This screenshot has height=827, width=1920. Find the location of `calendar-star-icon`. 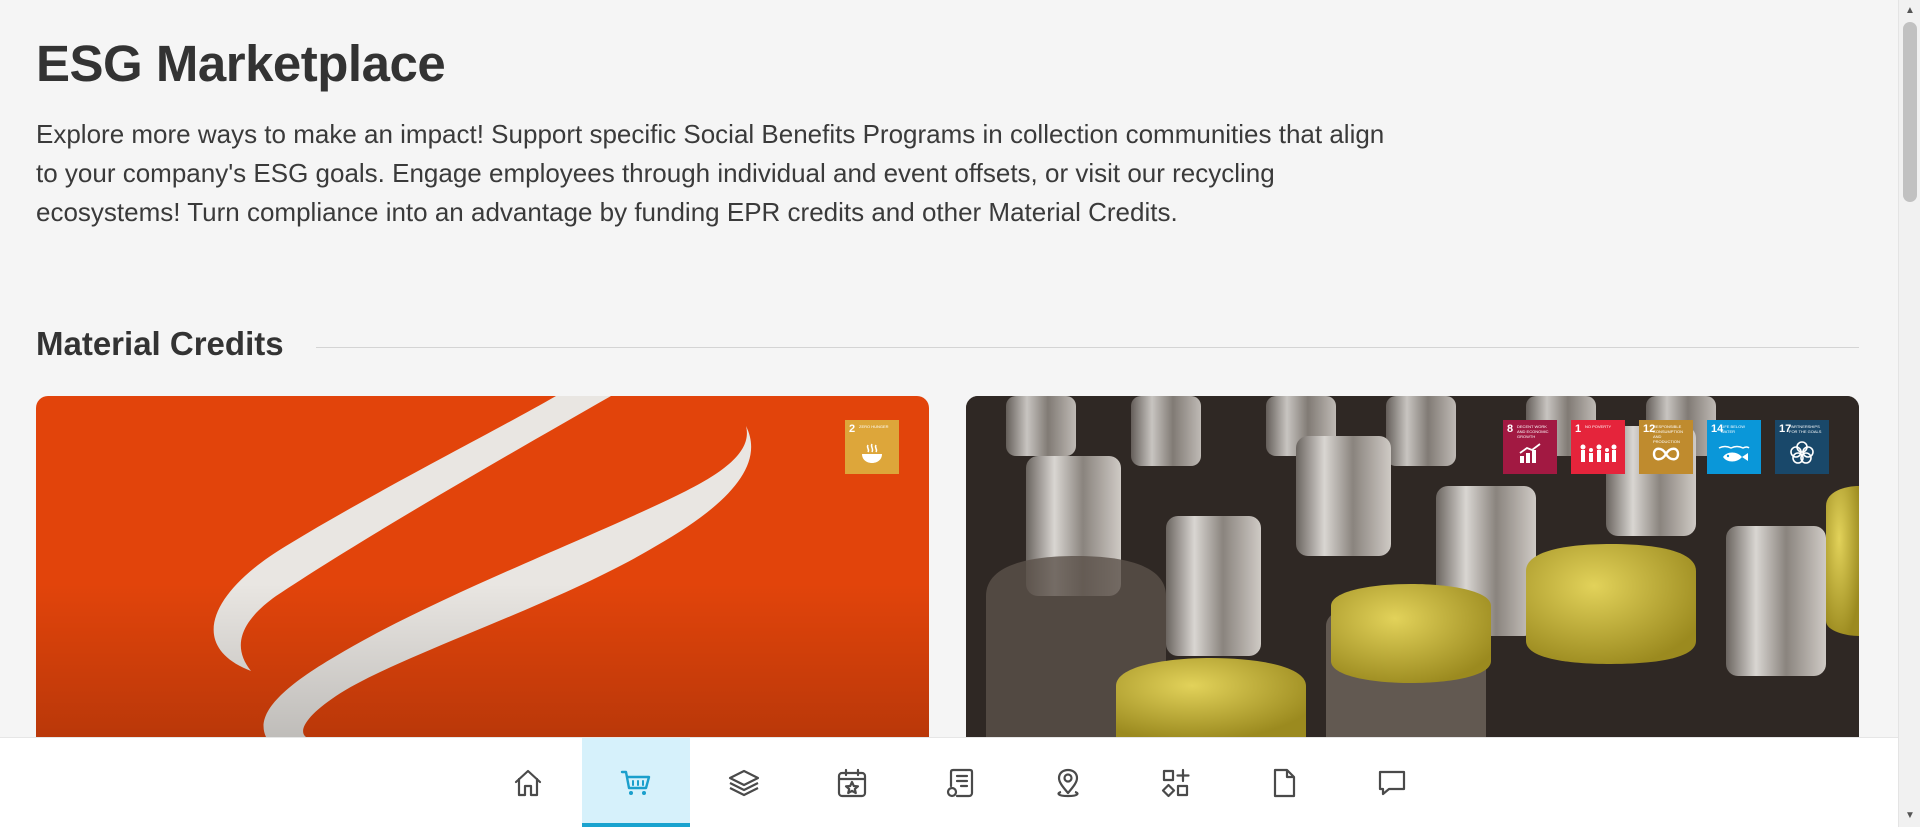

calendar-star-icon is located at coordinates (852, 783).